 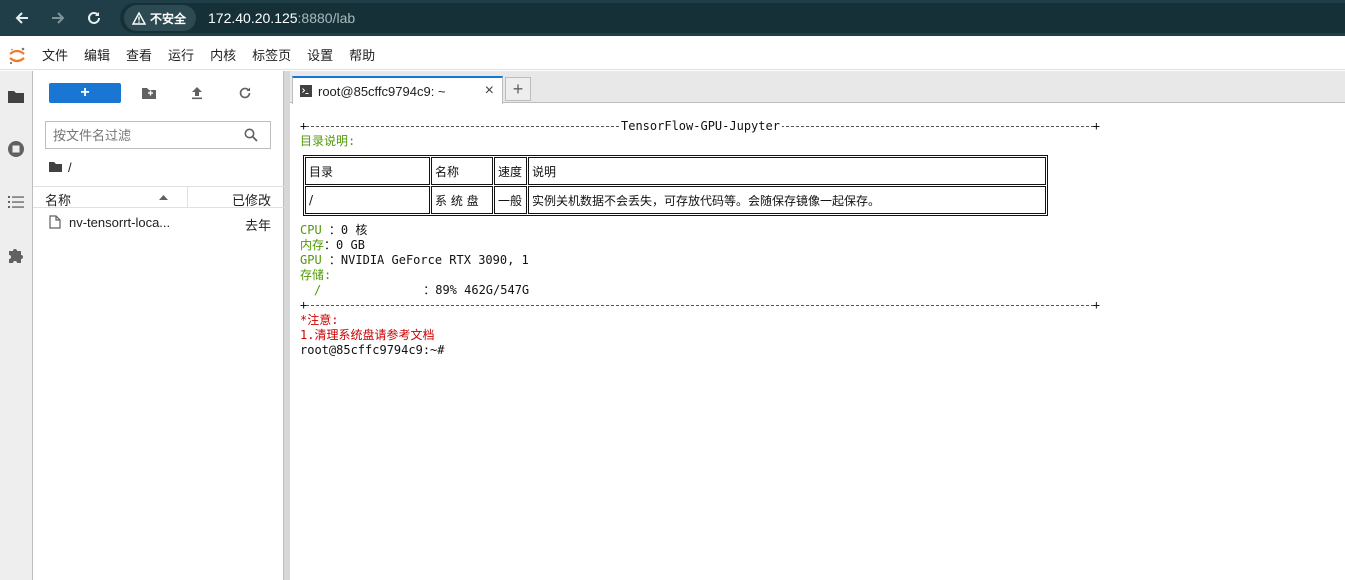 I want to click on running-sessions-icon, so click(x=16, y=149).